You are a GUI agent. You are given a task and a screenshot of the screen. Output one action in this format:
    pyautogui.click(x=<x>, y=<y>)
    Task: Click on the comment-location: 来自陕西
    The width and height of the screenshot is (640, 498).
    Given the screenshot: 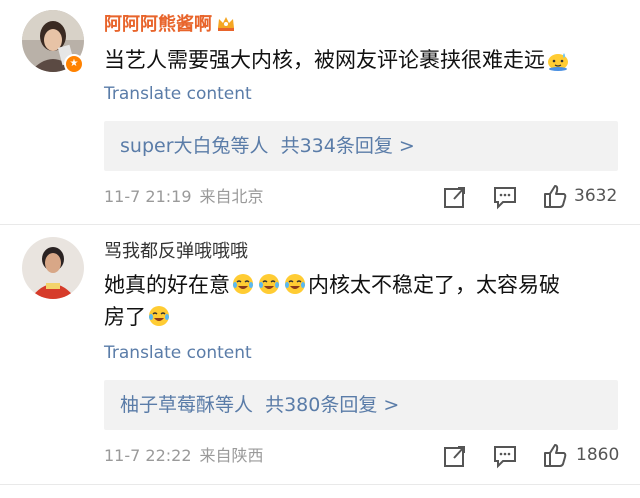 What is the action you would take?
    pyautogui.click(x=231, y=455)
    